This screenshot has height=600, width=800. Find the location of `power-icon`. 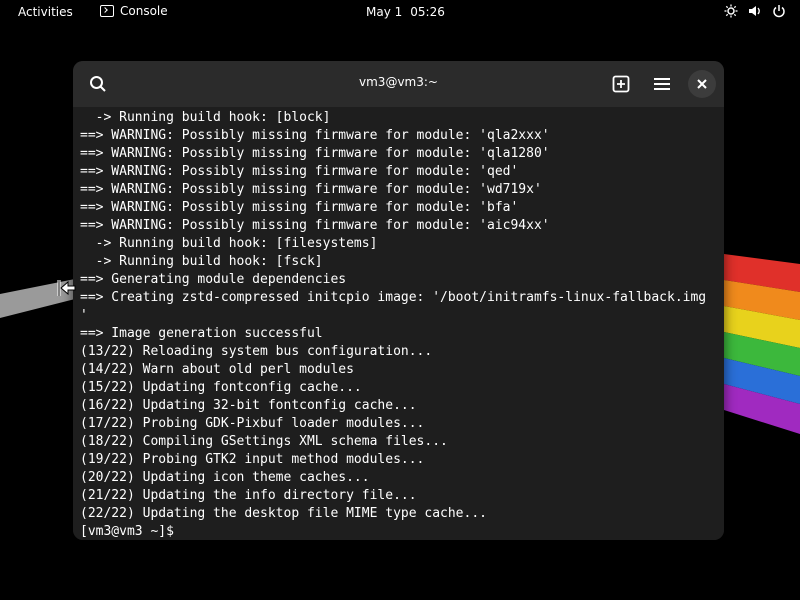

power-icon is located at coordinates (779, 11).